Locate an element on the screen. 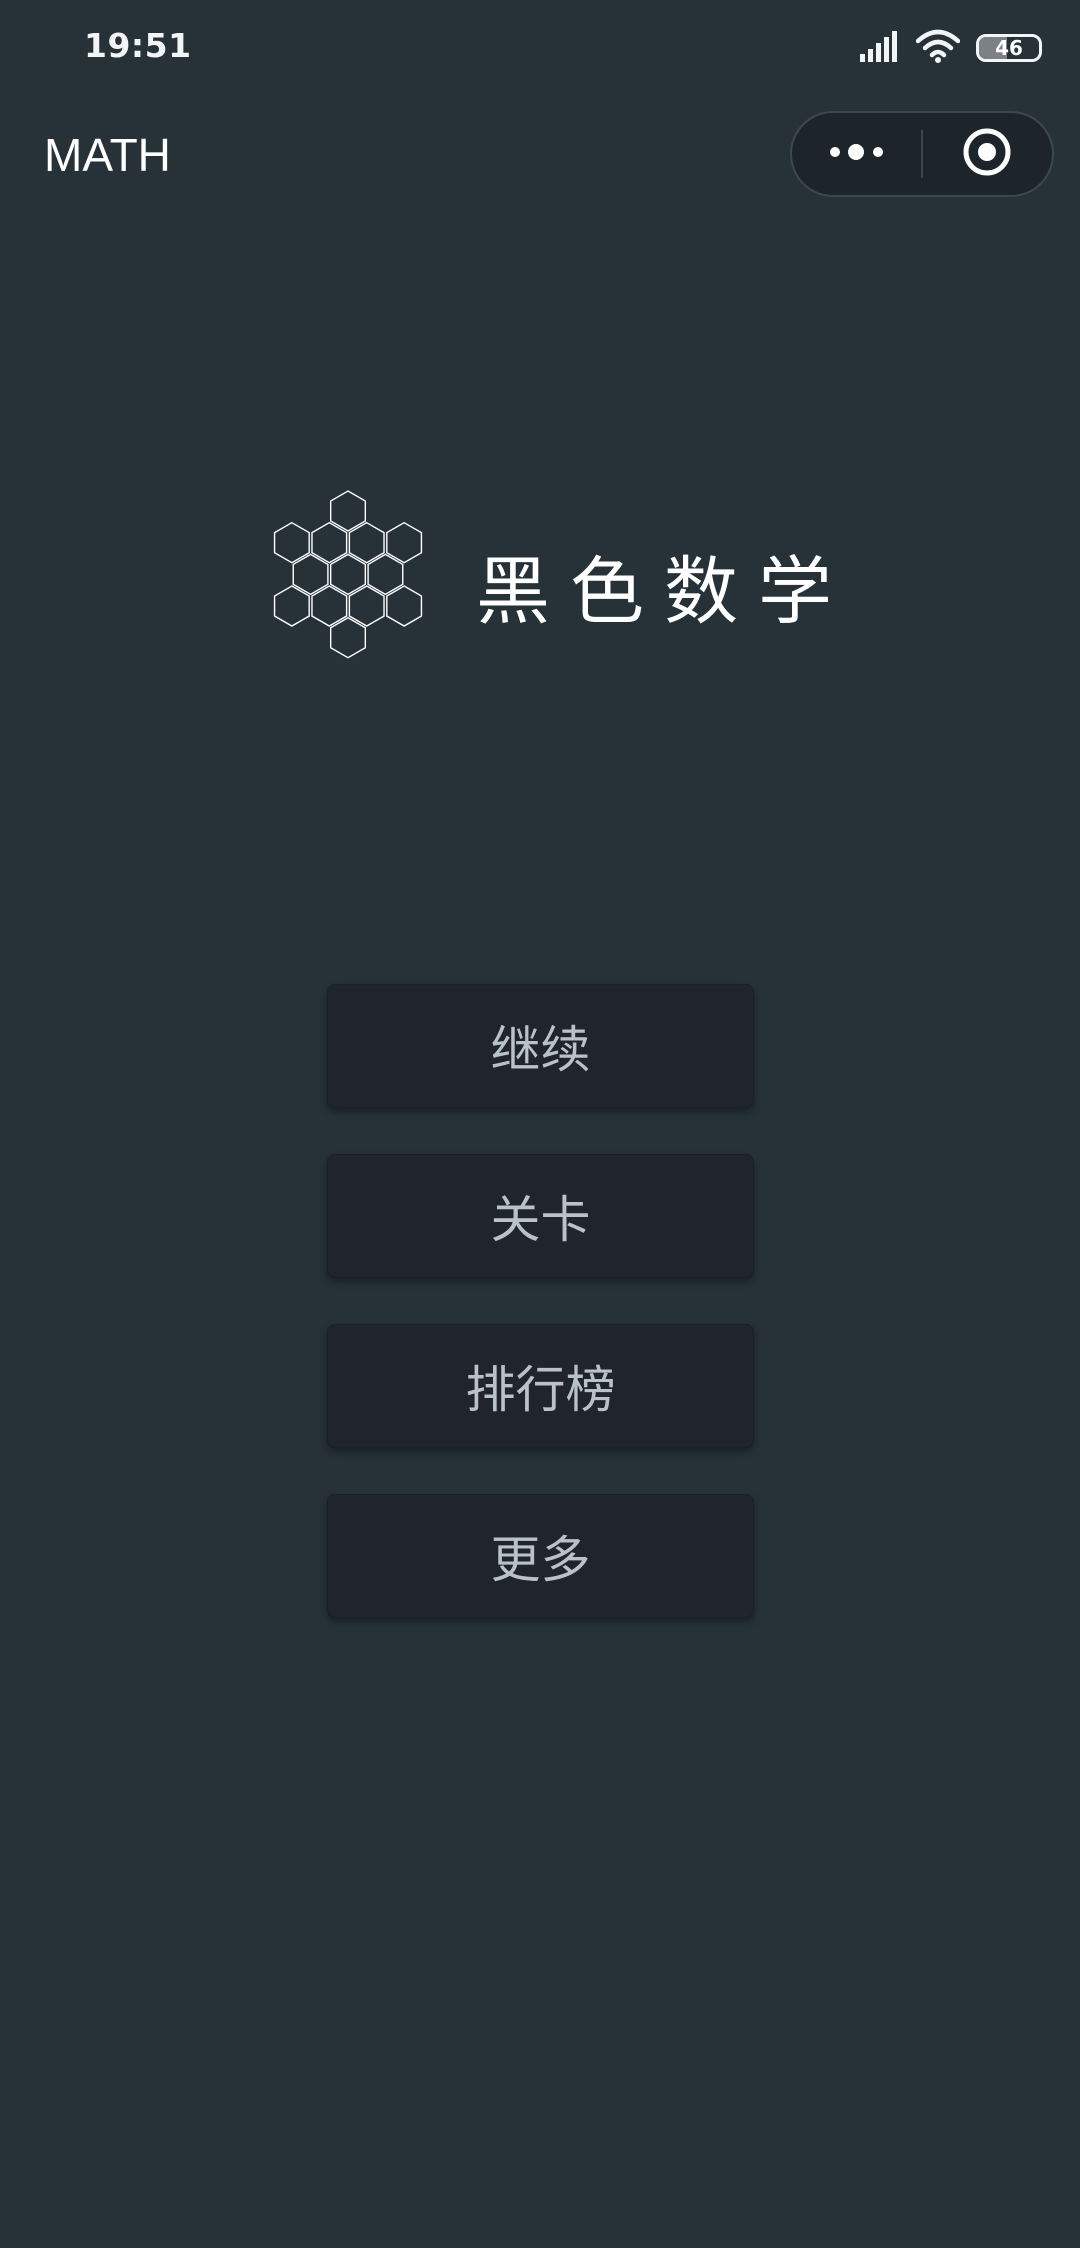 The height and width of the screenshot is (2248, 1080). logo: 黑色数学 is located at coordinates (550, 585).